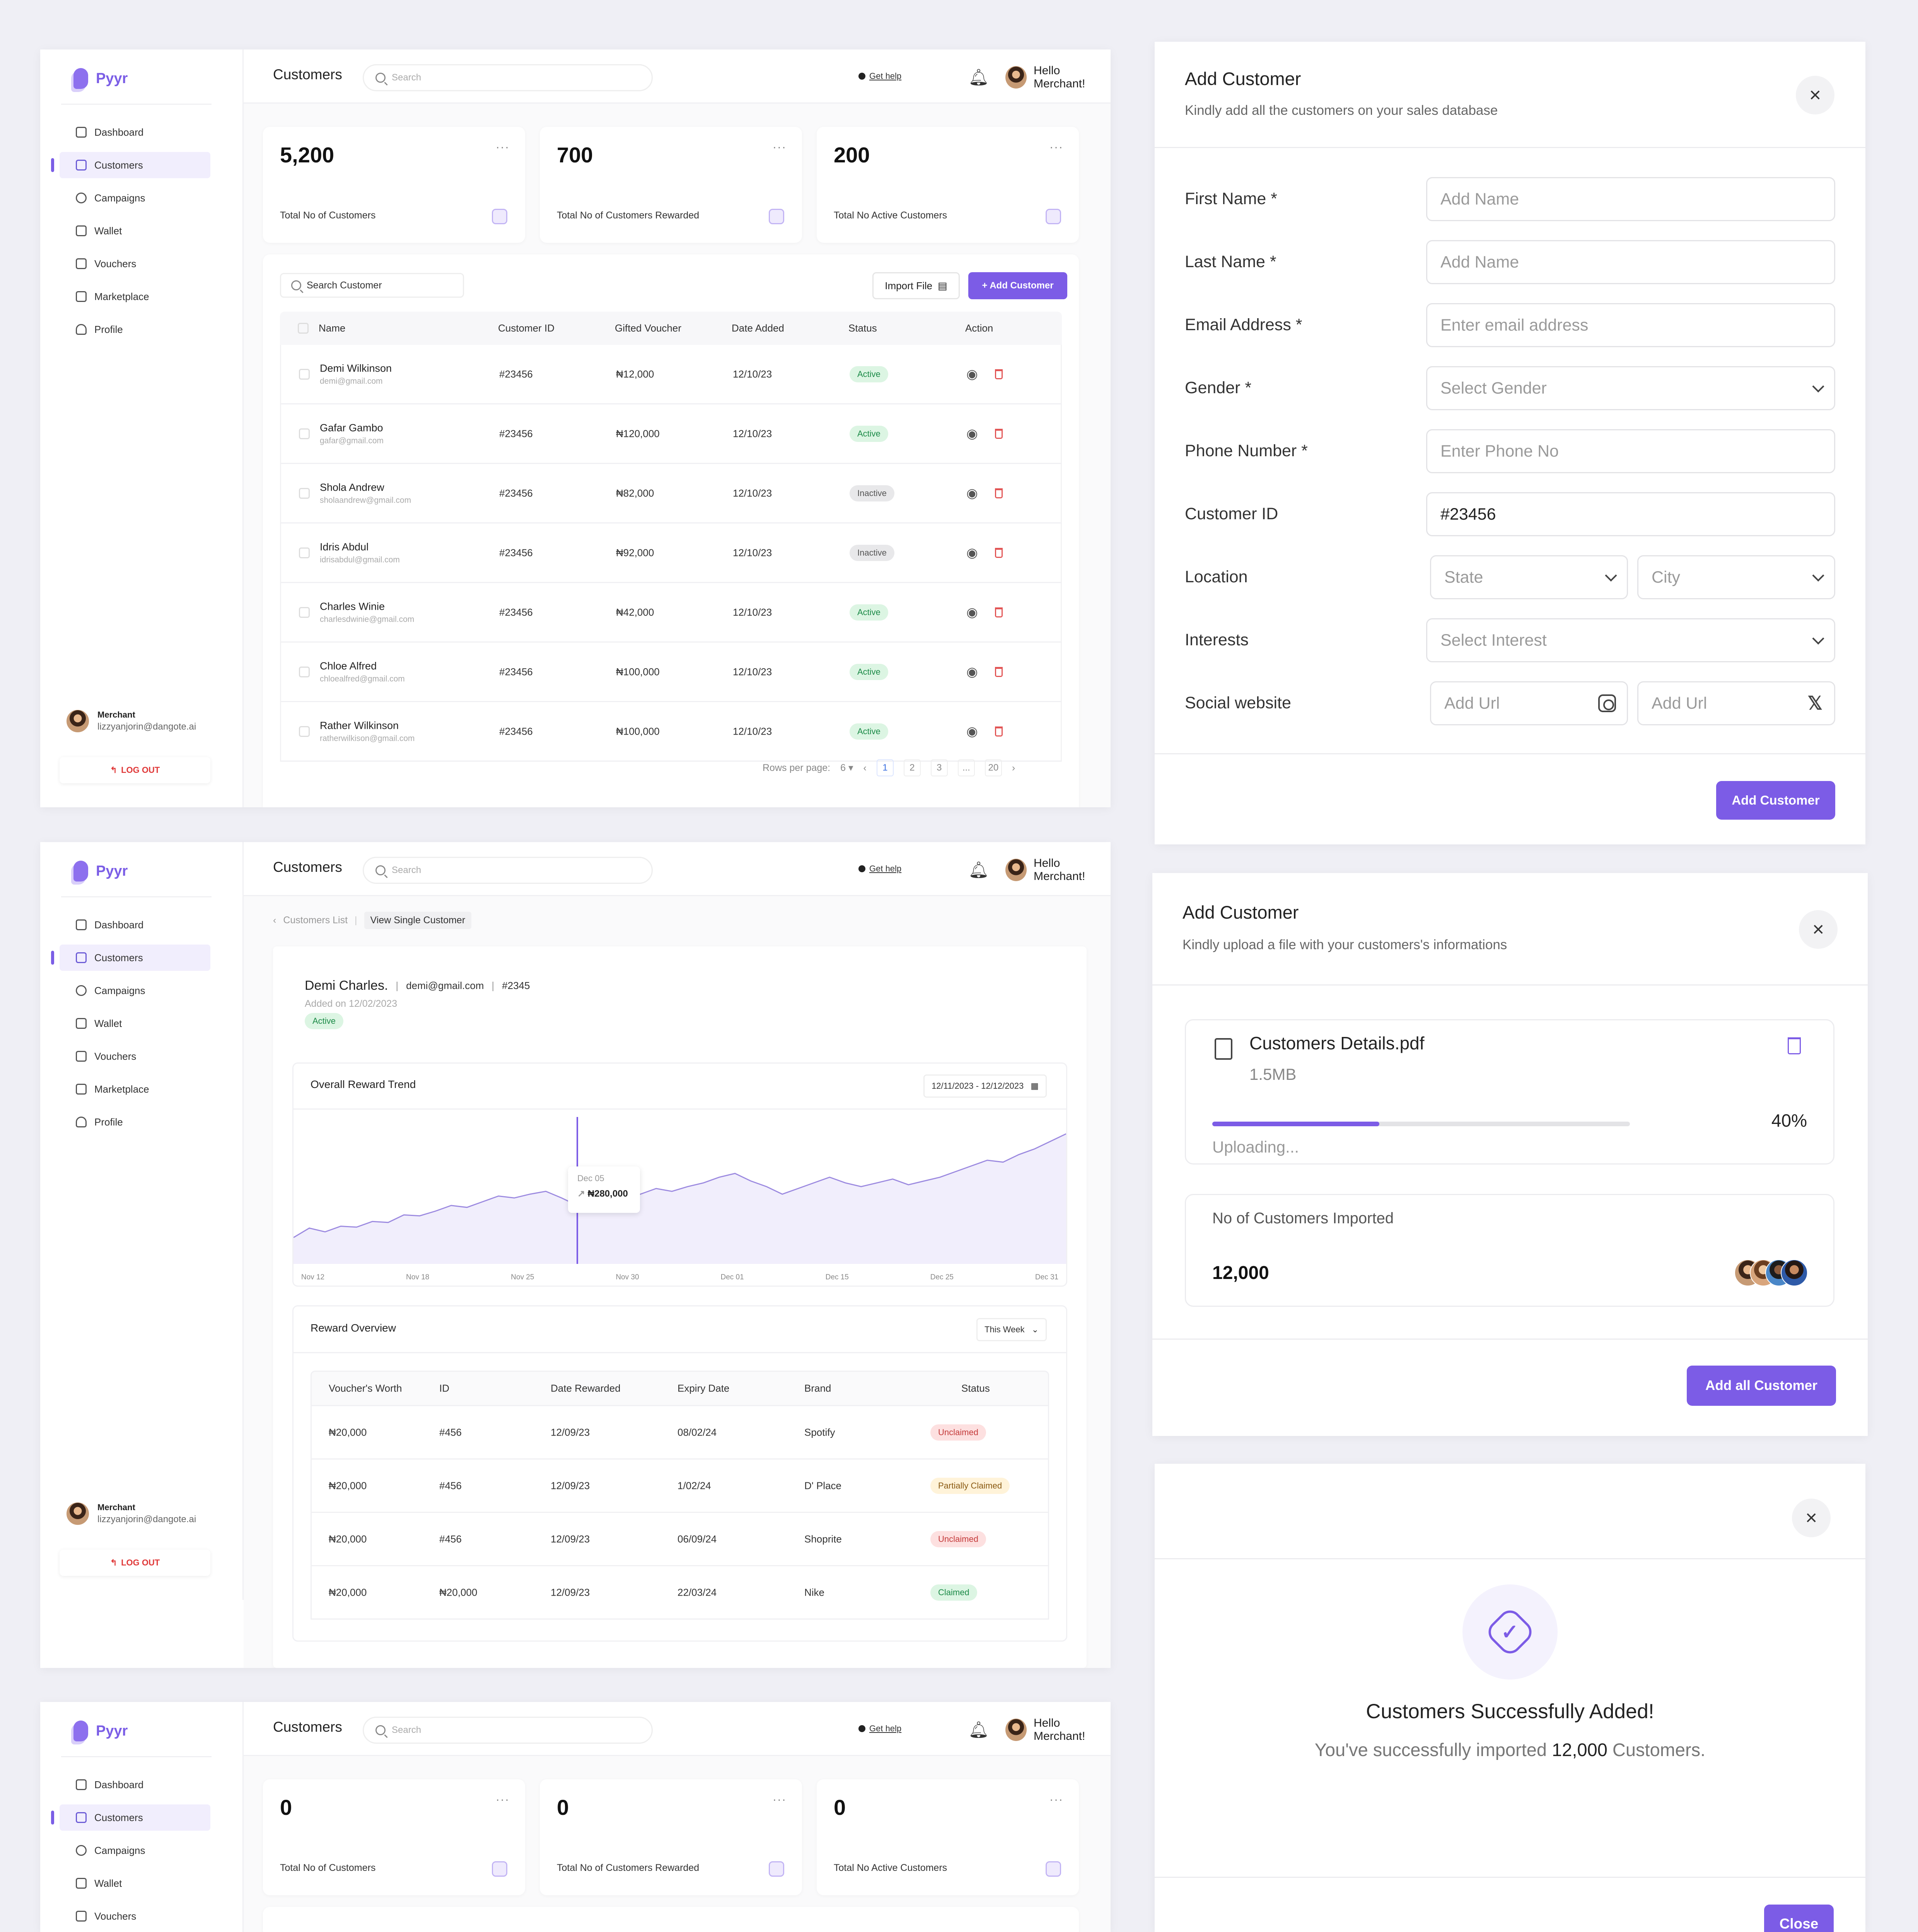  Describe the element at coordinates (1630, 262) in the screenshot. I see `last-name-field: Add Name` at that location.